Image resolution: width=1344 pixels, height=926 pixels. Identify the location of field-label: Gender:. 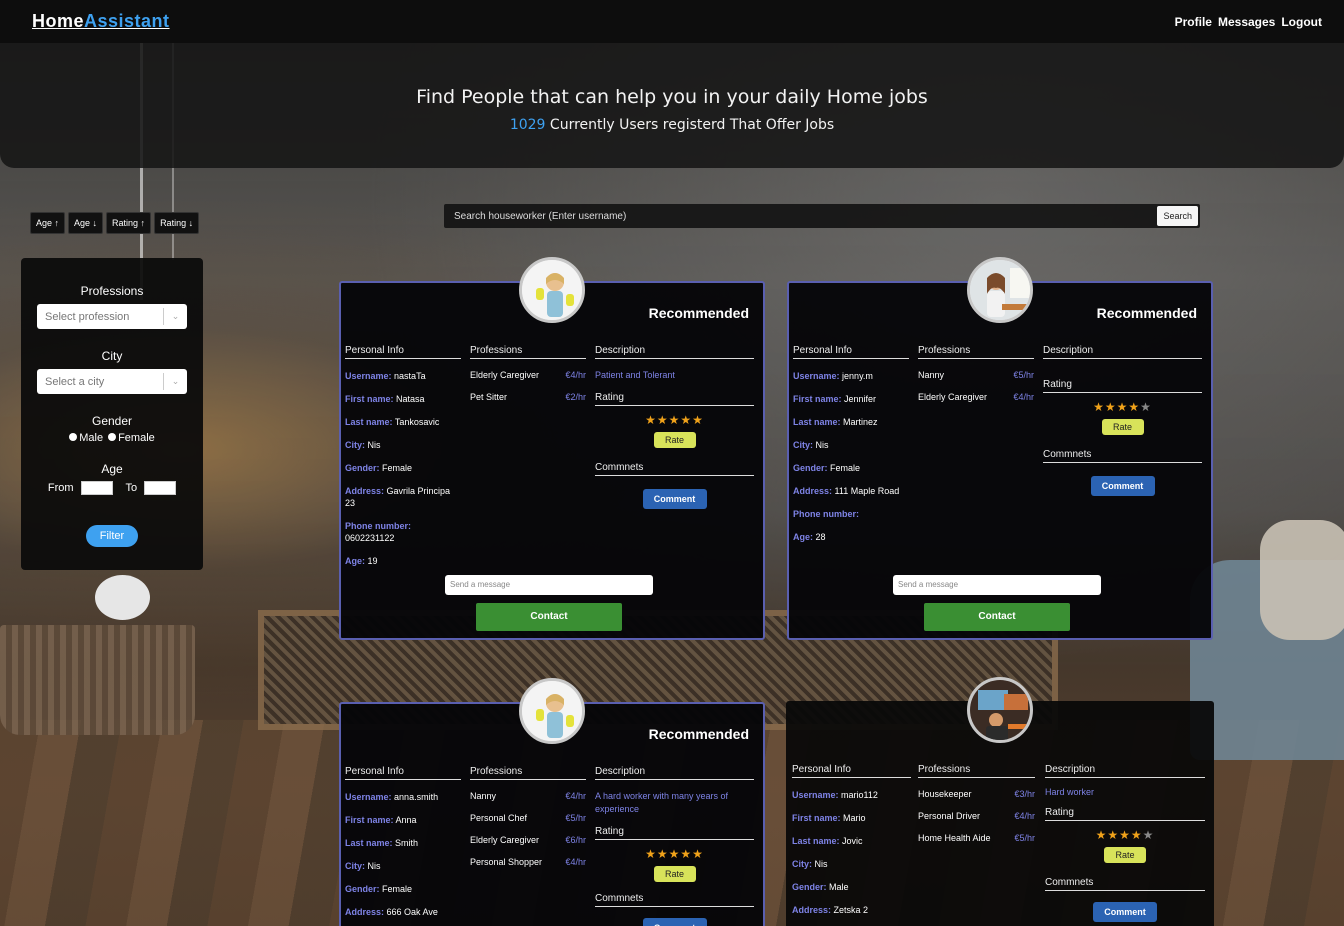
(809, 887).